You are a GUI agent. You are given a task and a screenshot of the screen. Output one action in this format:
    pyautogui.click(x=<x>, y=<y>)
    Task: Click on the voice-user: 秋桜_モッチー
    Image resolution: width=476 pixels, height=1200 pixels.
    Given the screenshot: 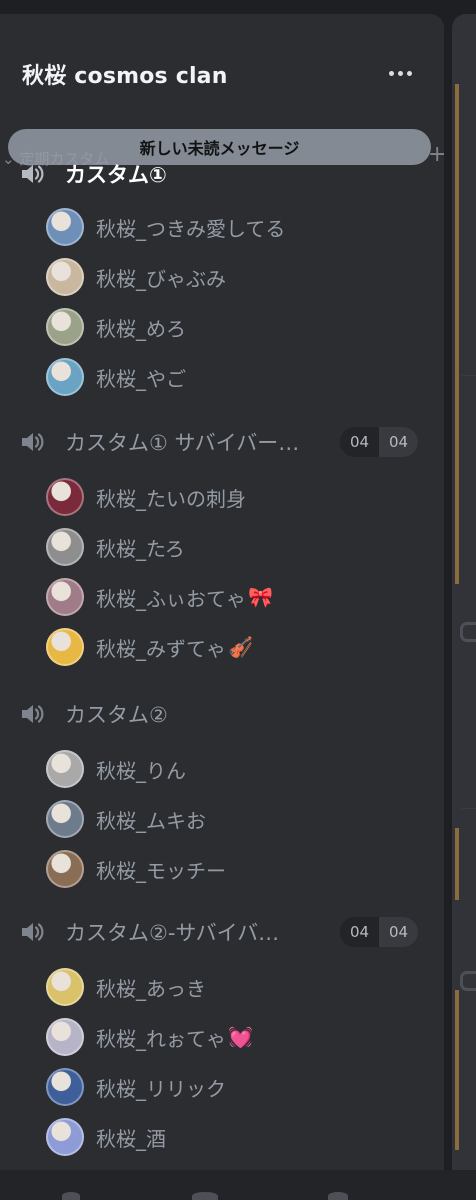 What is the action you would take?
    pyautogui.click(x=136, y=869)
    